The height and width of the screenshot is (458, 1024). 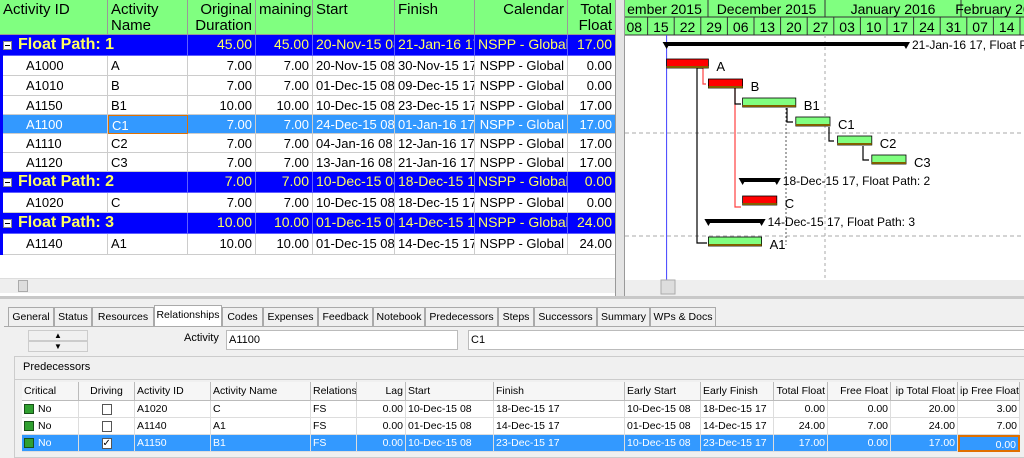 I want to click on pred-cell-total-float: 24.00, so click(x=801, y=426).